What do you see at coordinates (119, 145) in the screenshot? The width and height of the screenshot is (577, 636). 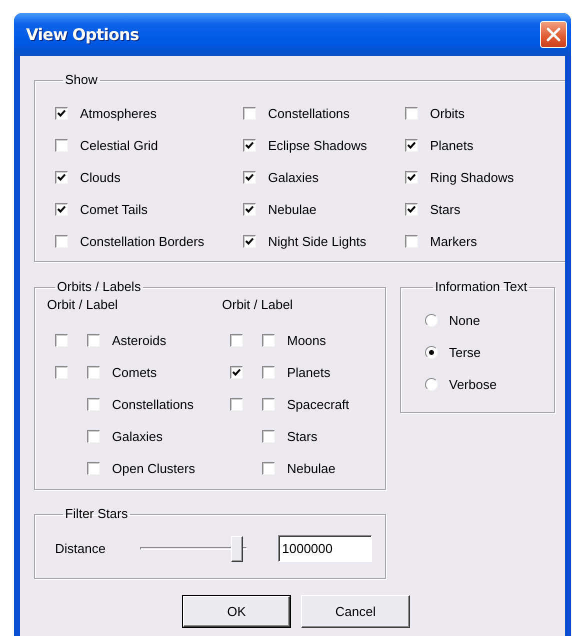 I see `checkbox-label: Celestial Grid` at bounding box center [119, 145].